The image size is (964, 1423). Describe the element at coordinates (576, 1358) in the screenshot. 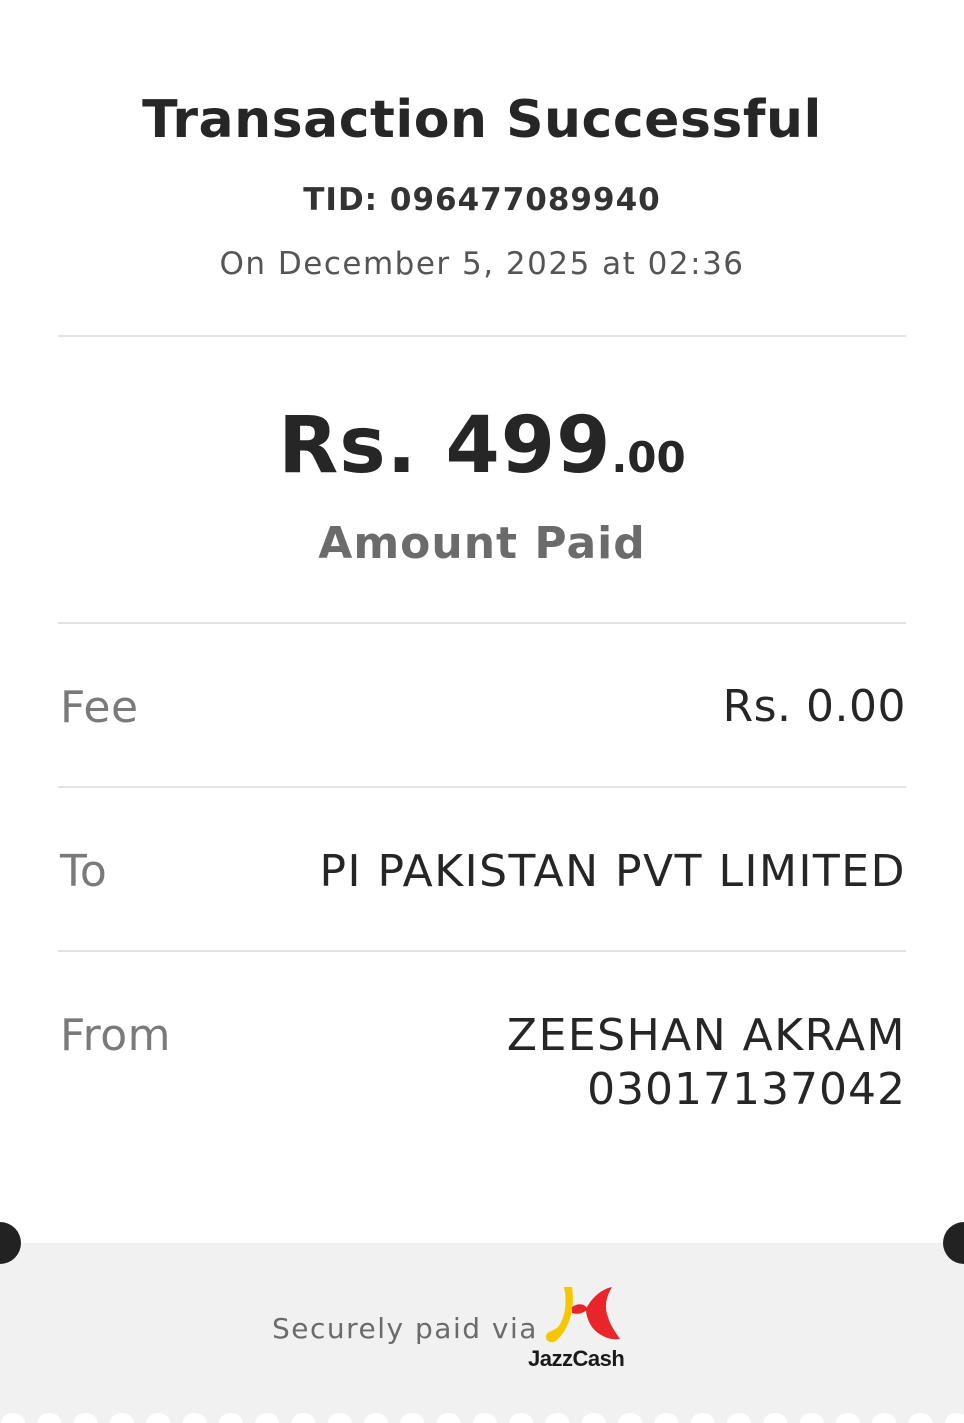

I see `jazzcash-brand-text: JazzCash` at that location.